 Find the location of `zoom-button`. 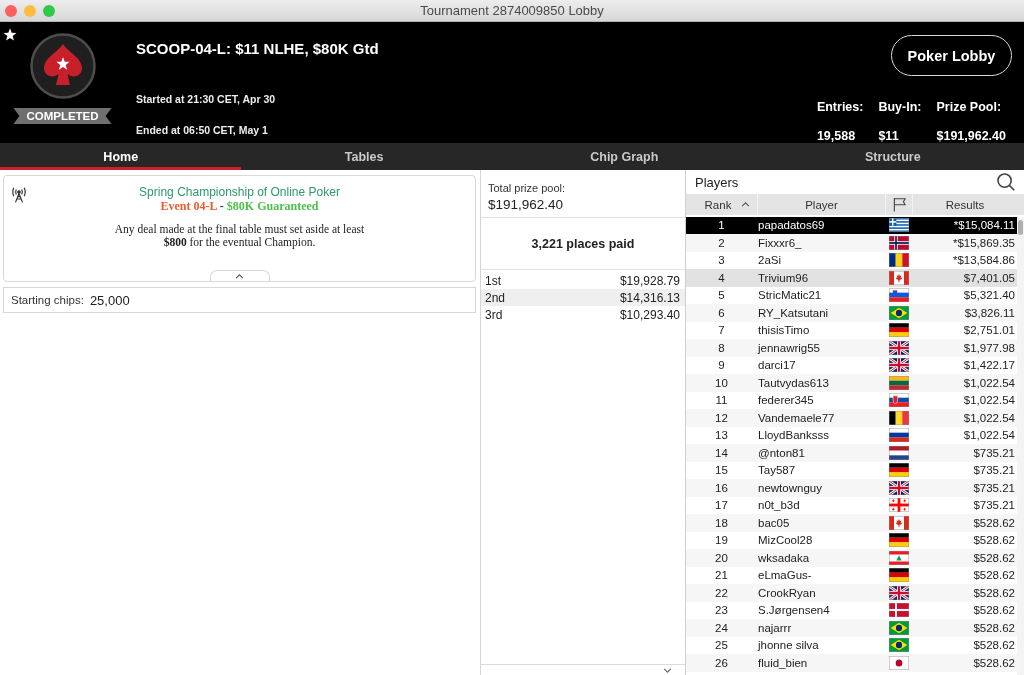

zoom-button is located at coordinates (49, 10).